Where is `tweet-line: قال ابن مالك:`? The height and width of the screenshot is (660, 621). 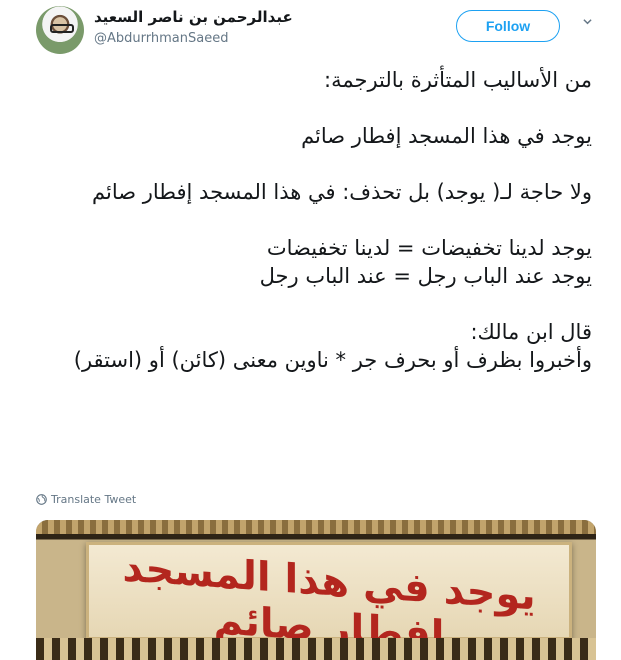
tweet-line: قال ابن مالك: is located at coordinates (531, 332).